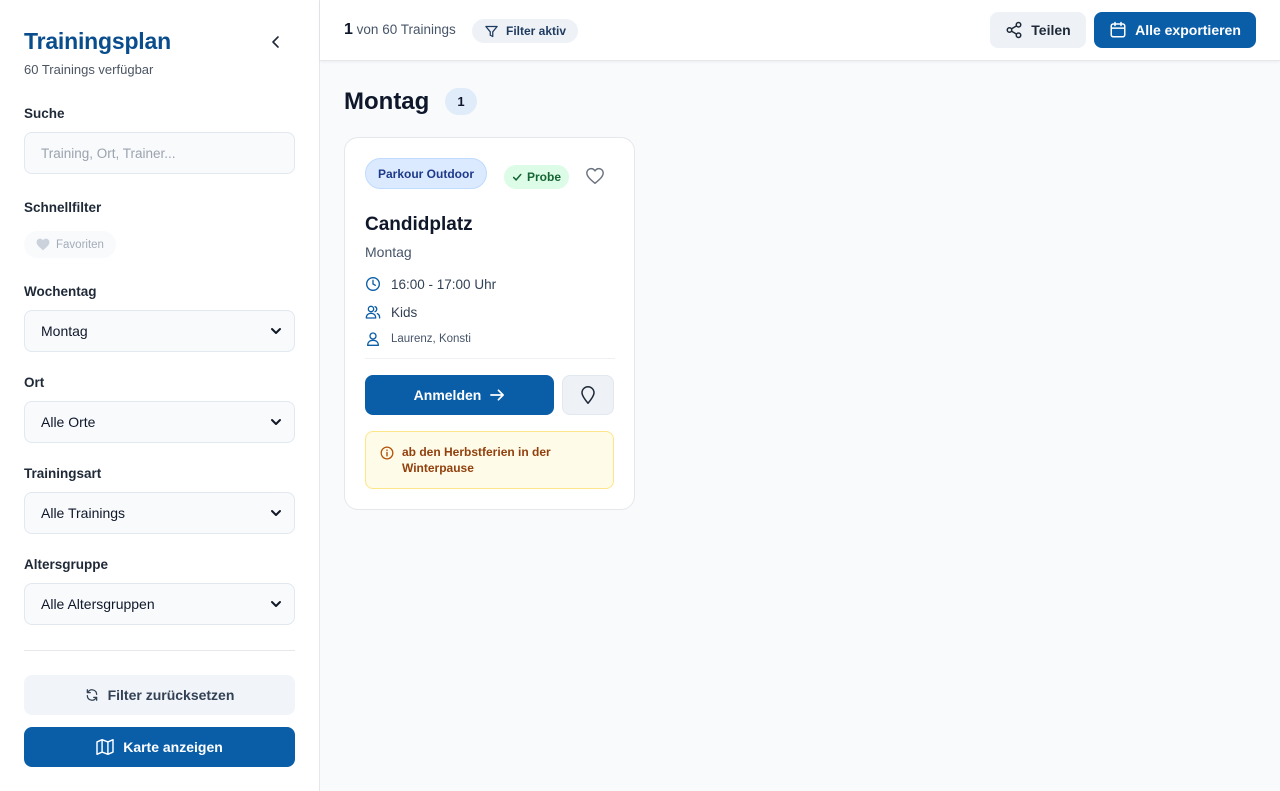  What do you see at coordinates (1051, 30) in the screenshot?
I see `share-label: Teilen` at bounding box center [1051, 30].